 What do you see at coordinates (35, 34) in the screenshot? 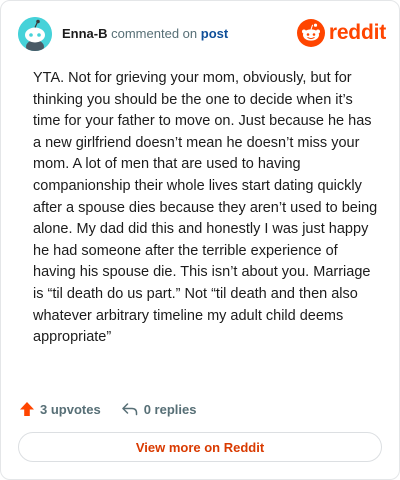
I see `snoo-avatar-icon` at bounding box center [35, 34].